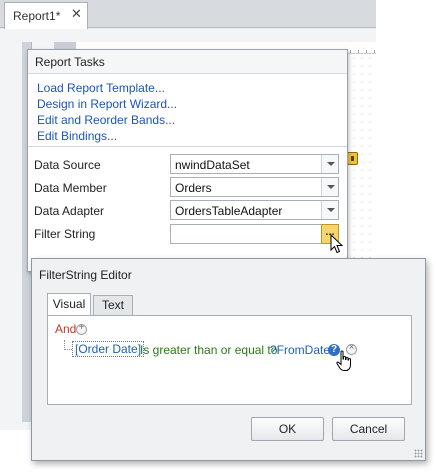  Describe the element at coordinates (113, 305) in the screenshot. I see `tab-text: Text` at that location.